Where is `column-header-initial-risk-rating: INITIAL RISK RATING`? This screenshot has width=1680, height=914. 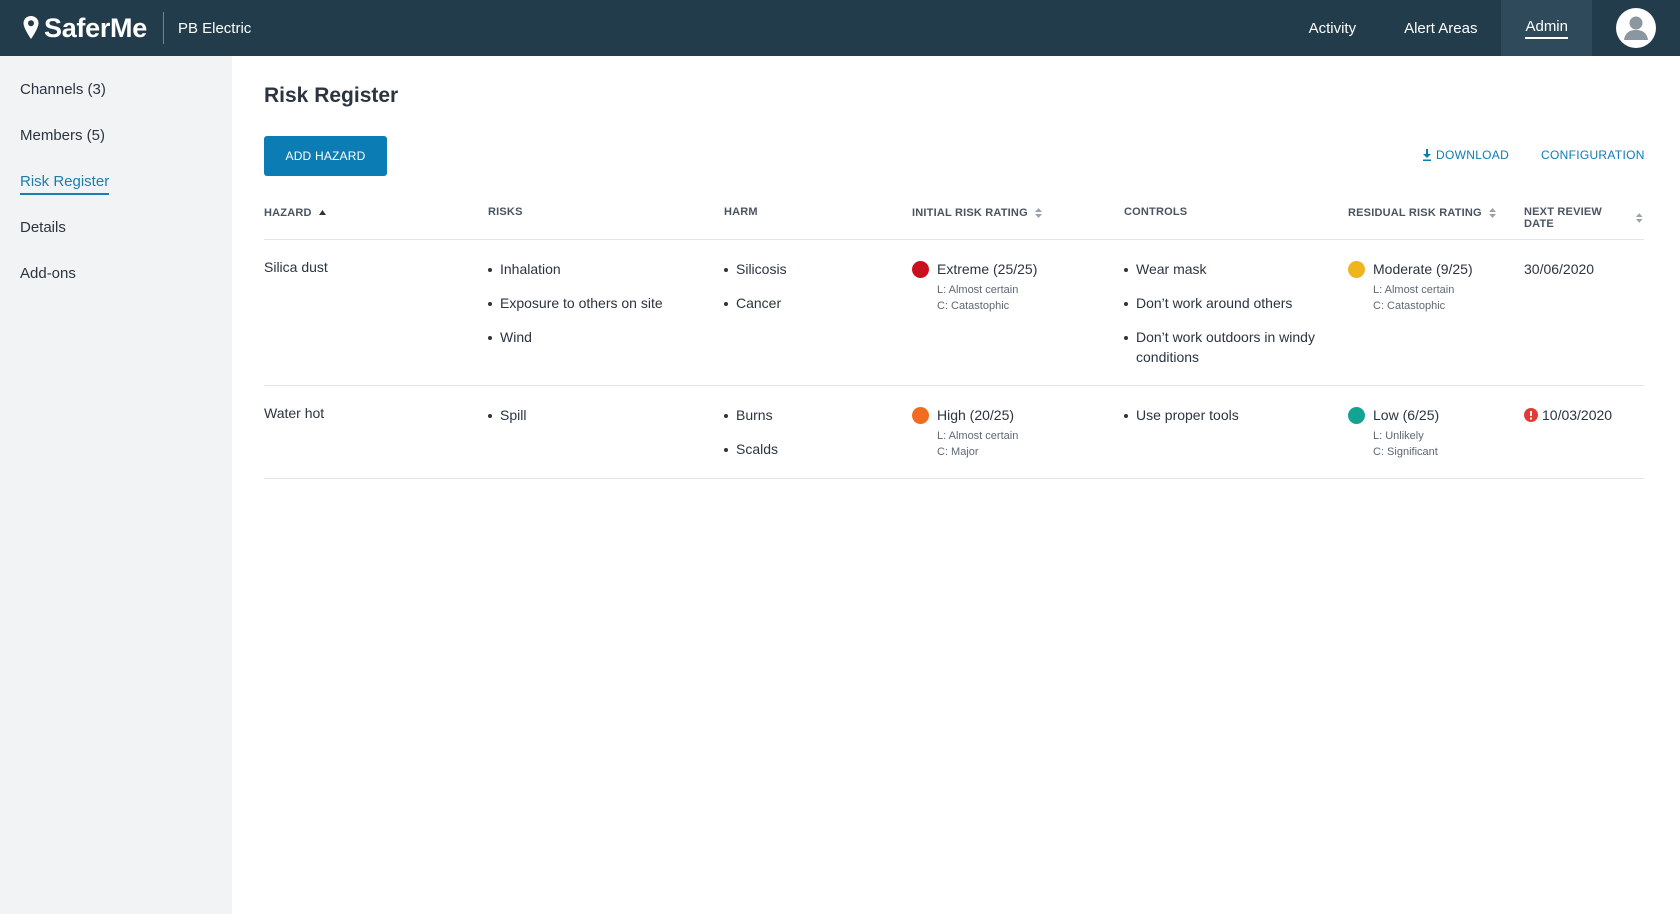
column-header-initial-risk-rating: INITIAL RISK RATING is located at coordinates (977, 213).